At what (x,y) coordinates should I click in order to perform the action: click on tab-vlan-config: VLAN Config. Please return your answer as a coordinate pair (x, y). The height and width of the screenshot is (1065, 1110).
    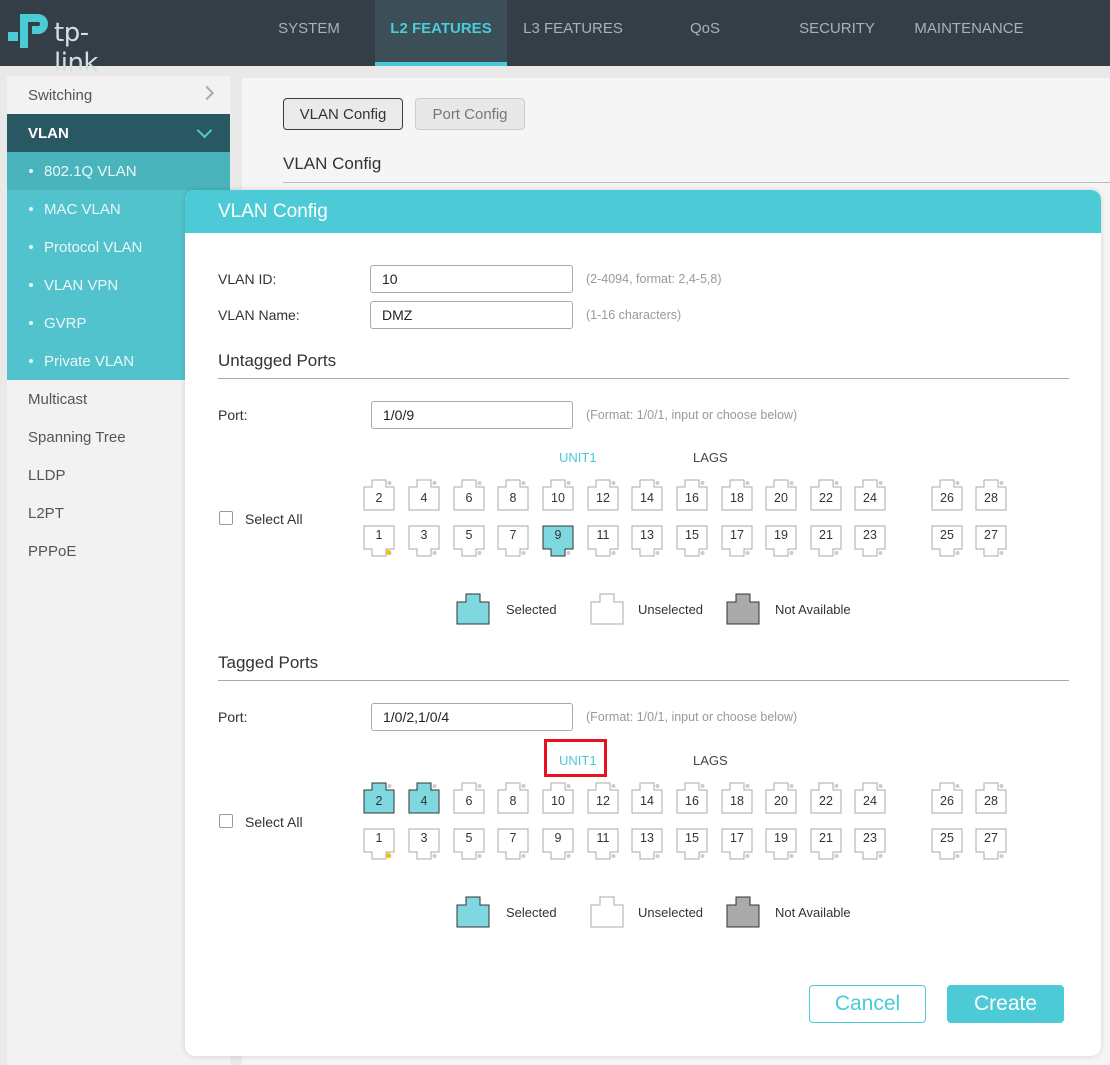
    Looking at the image, I should click on (343, 114).